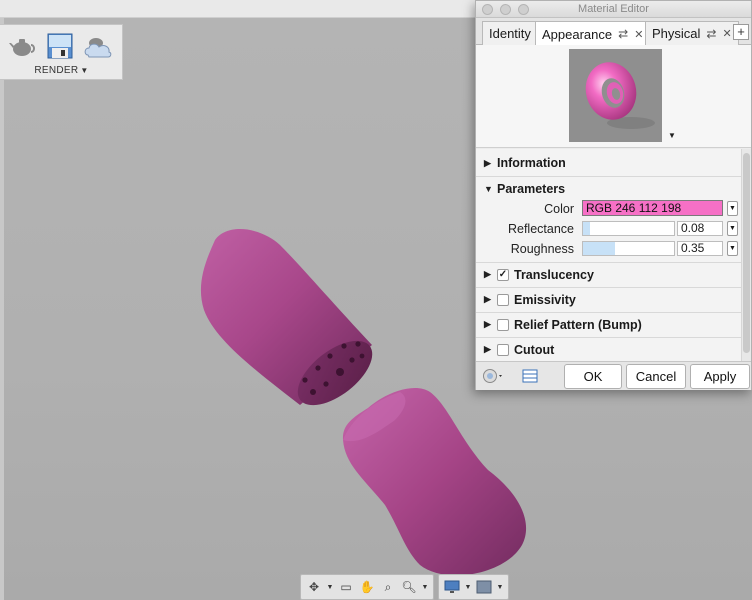 The width and height of the screenshot is (752, 600). I want to click on render-menu-label: RENDER ▼, so click(61, 70).